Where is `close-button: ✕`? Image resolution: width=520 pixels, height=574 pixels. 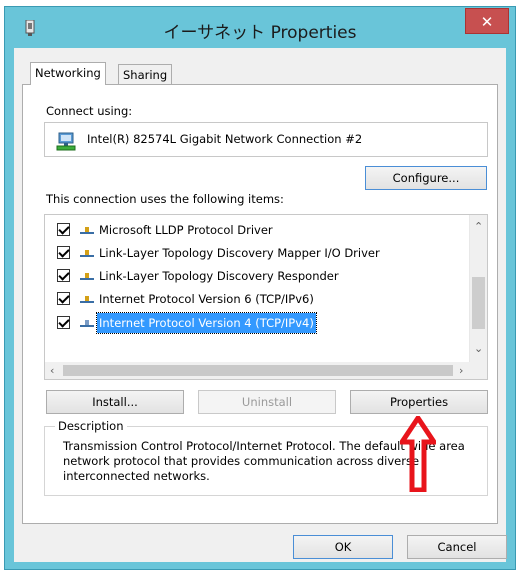
close-button: ✕ is located at coordinates (487, 21).